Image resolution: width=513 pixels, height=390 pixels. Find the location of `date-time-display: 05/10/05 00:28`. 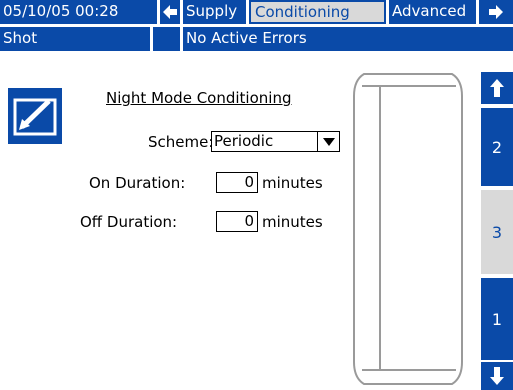

date-time-display: 05/10/05 00:28 is located at coordinates (78, 12).